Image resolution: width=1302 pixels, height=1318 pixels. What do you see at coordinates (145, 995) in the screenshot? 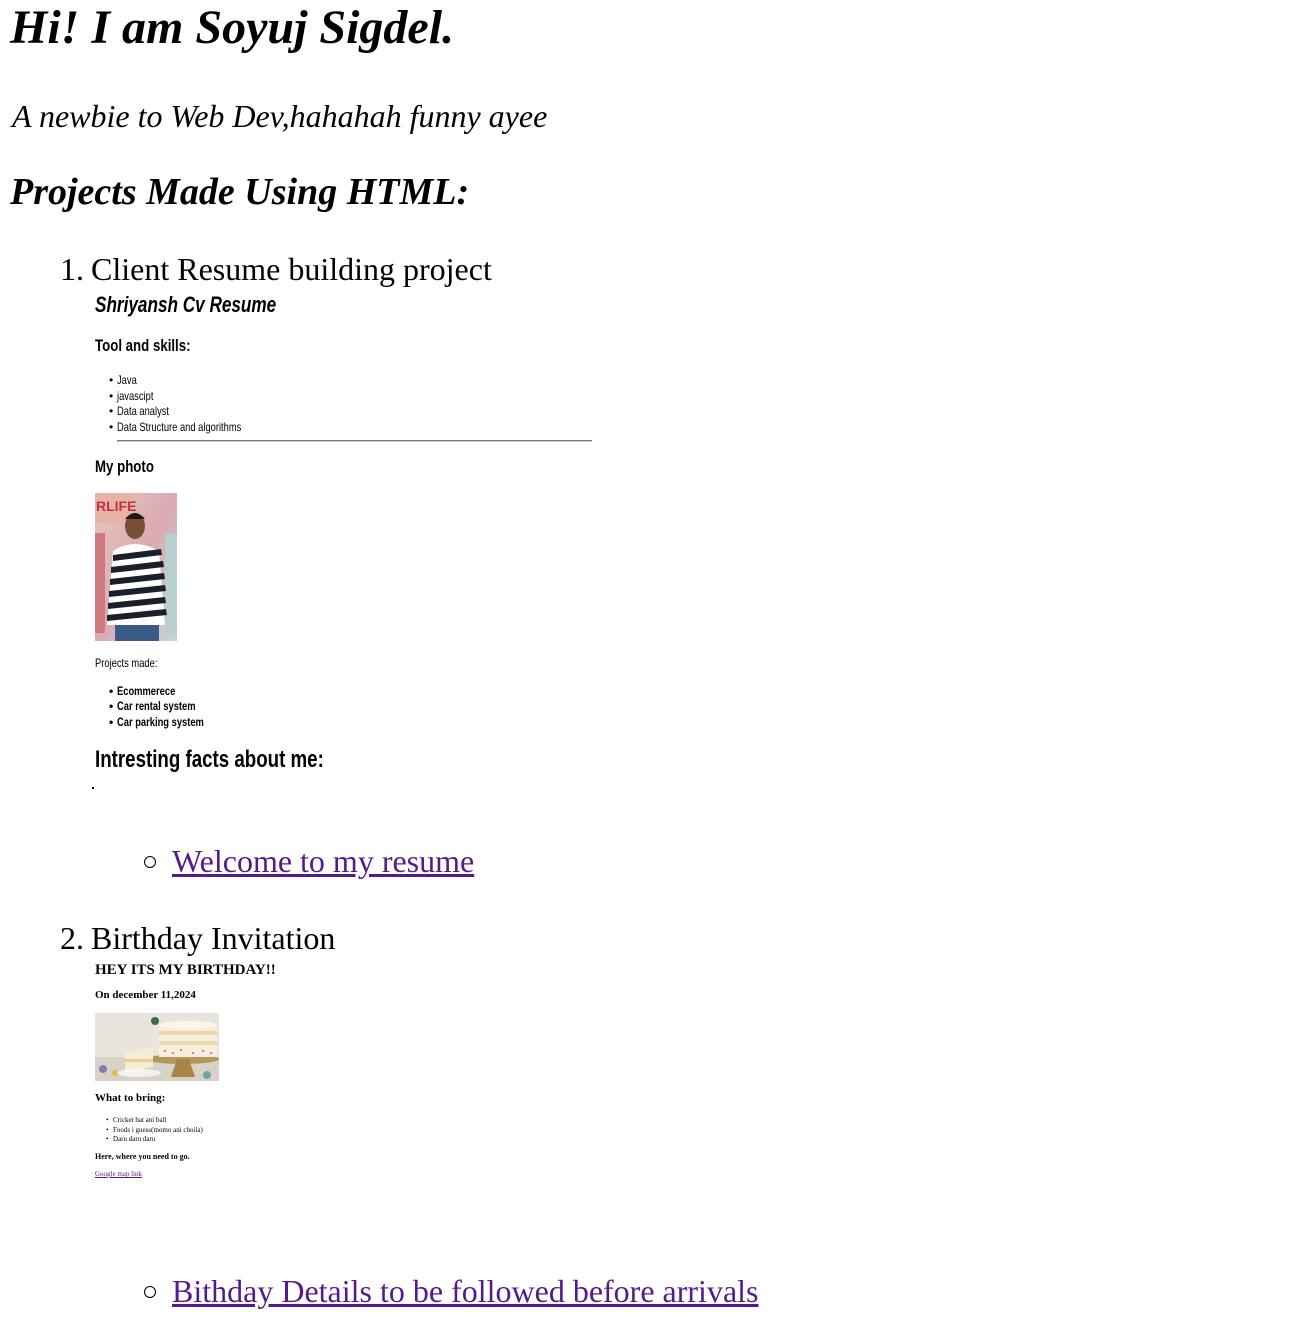
I see `birthday-date: On december 11,2024` at bounding box center [145, 995].